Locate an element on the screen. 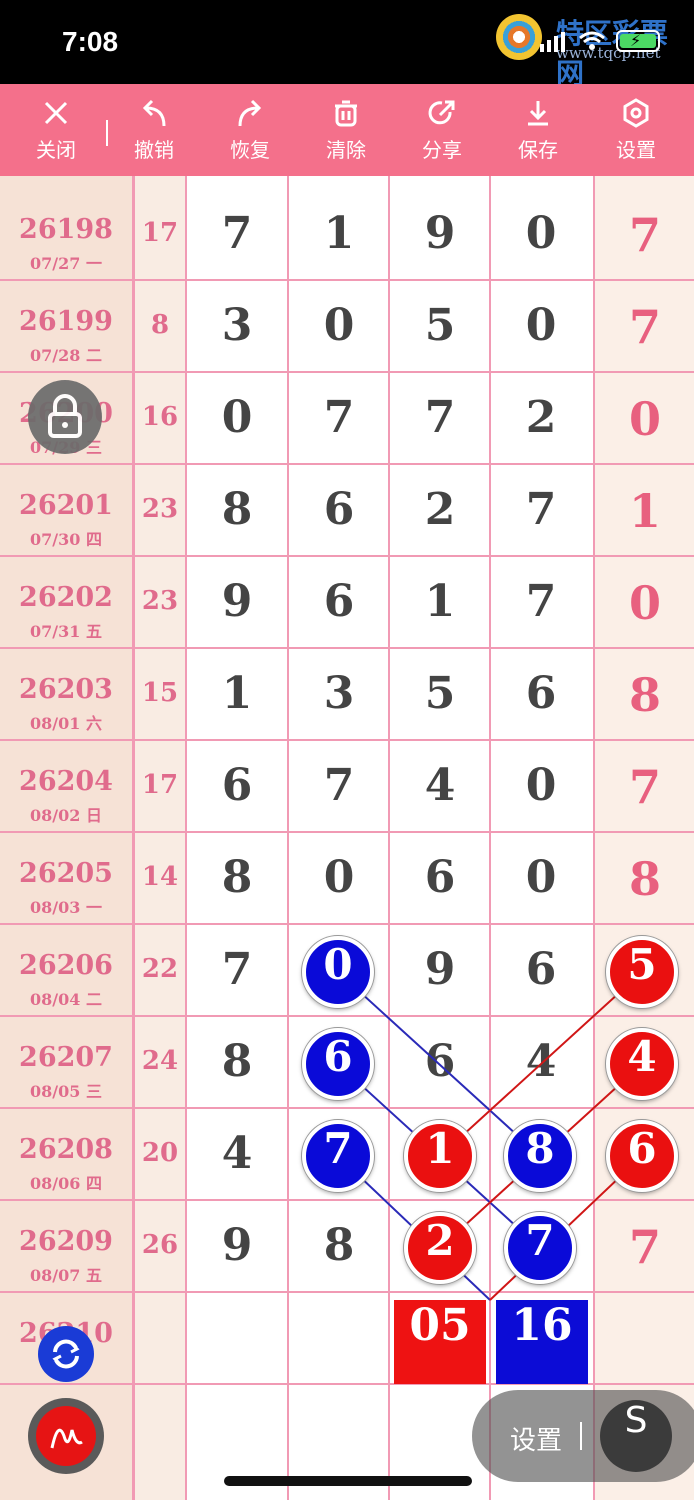 The image size is (694, 1500). redo-button: 恢复 is located at coordinates (250, 130).